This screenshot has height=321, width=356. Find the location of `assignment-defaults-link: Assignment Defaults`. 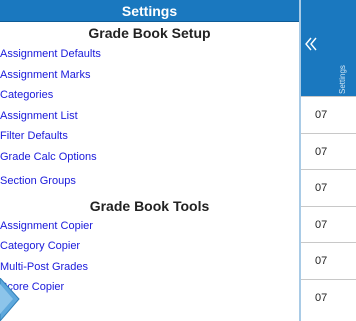

assignment-defaults-link: Assignment Defaults is located at coordinates (149, 54).